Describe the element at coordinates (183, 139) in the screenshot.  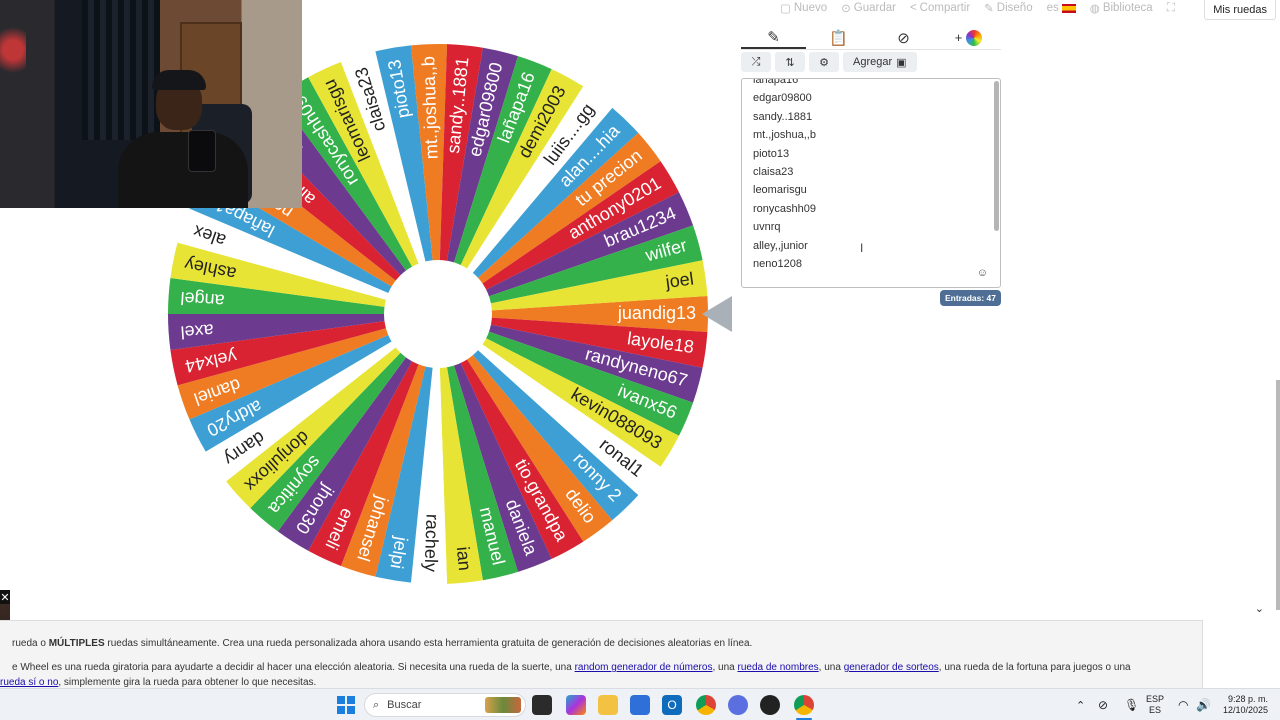
I see `streamer` at that location.